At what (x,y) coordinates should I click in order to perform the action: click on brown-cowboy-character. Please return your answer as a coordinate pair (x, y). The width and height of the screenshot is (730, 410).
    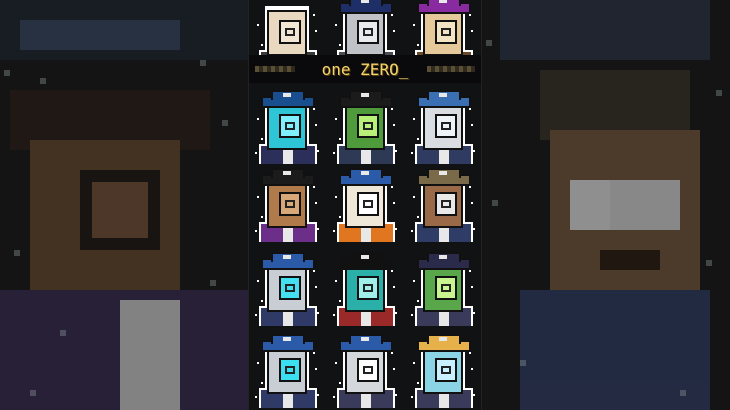
    Looking at the image, I should click on (444, 204).